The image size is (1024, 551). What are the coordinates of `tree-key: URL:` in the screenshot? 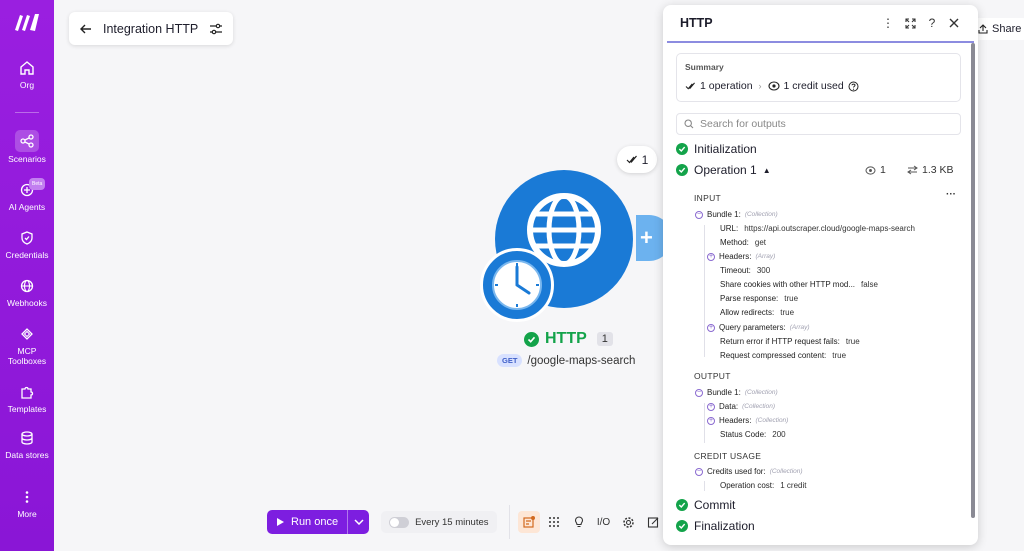 It's located at (729, 228).